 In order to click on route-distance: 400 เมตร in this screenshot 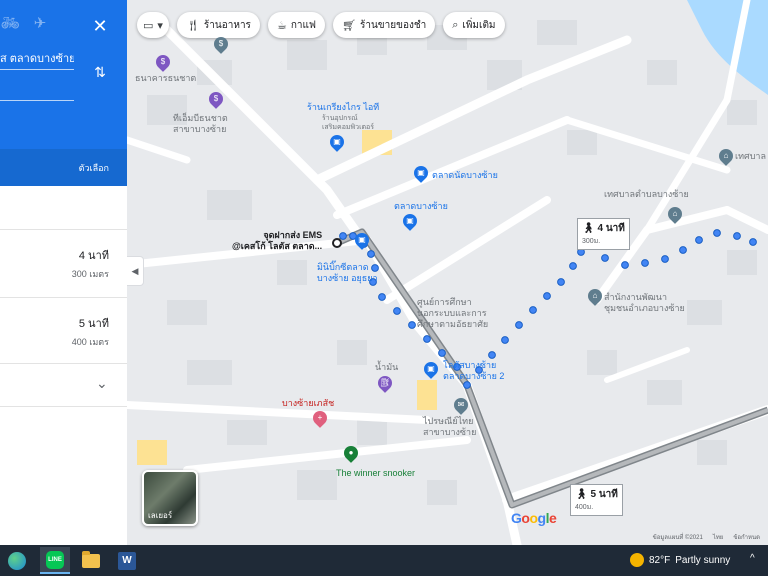, I will do `click(90, 342)`.